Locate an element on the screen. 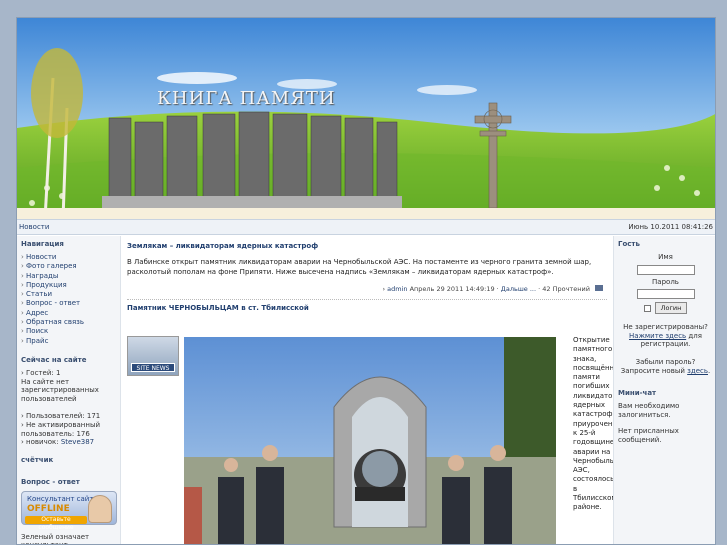  consultant-avatar is located at coordinates (100, 508).